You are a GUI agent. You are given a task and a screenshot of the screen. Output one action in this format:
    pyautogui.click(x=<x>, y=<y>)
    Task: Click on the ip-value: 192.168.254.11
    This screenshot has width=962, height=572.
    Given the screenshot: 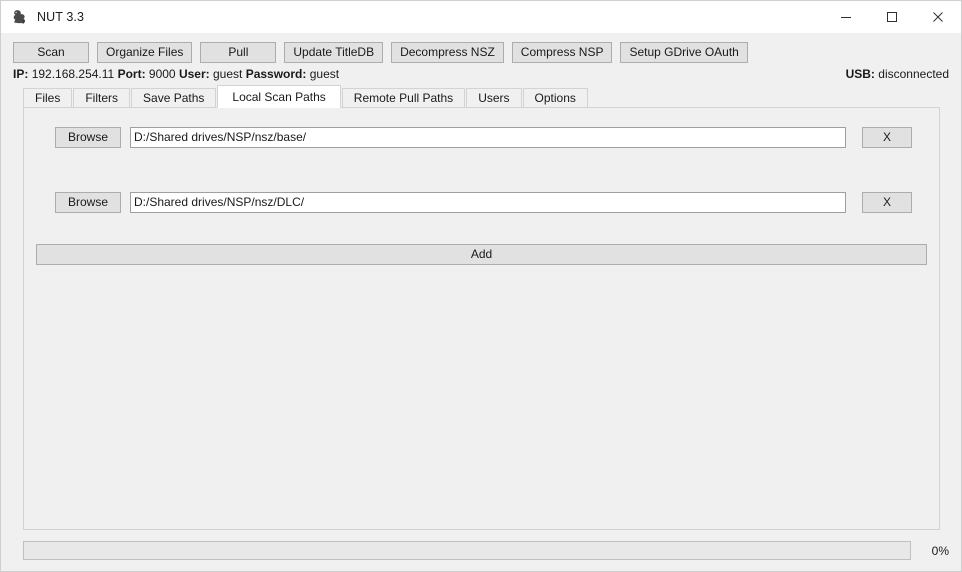 What is the action you would take?
    pyautogui.click(x=73, y=74)
    